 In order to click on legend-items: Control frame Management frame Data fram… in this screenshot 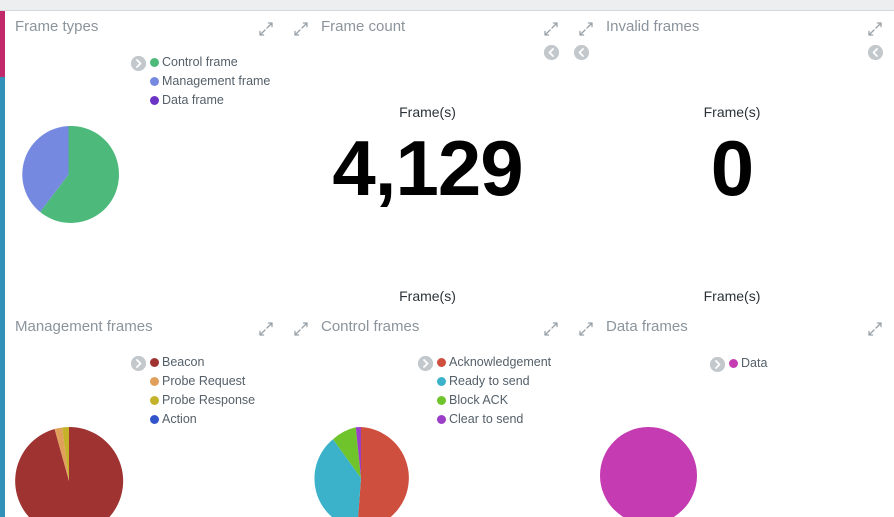, I will do `click(210, 81)`.